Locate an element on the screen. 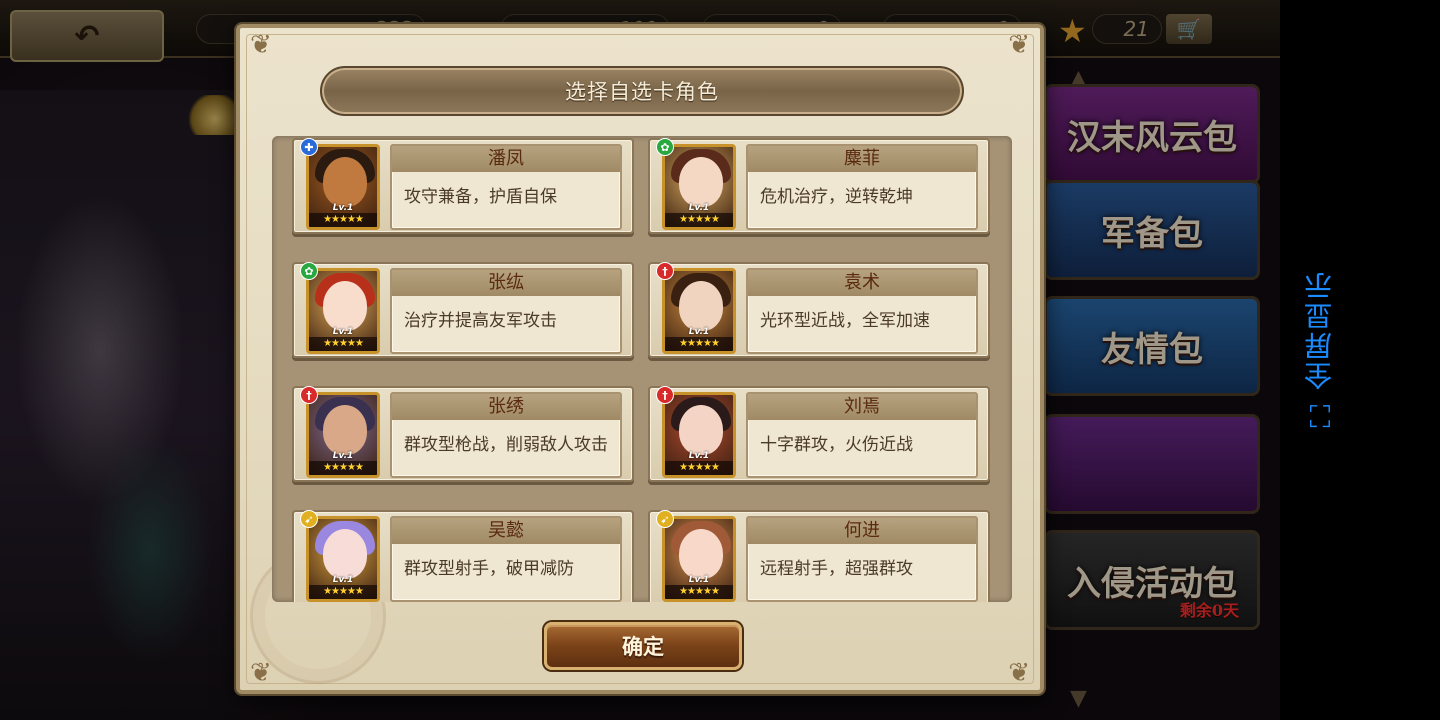 This screenshot has height=720, width=1440. character-info: 潘凤攻守兼备，护盾自保 is located at coordinates (506, 187).